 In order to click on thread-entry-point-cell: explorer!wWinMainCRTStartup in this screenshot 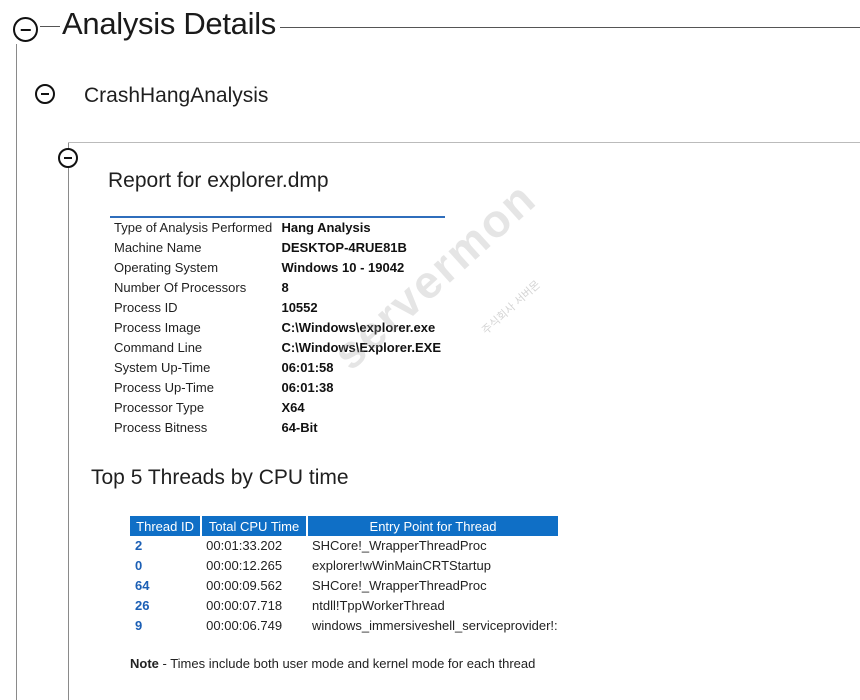, I will do `click(401, 565)`.